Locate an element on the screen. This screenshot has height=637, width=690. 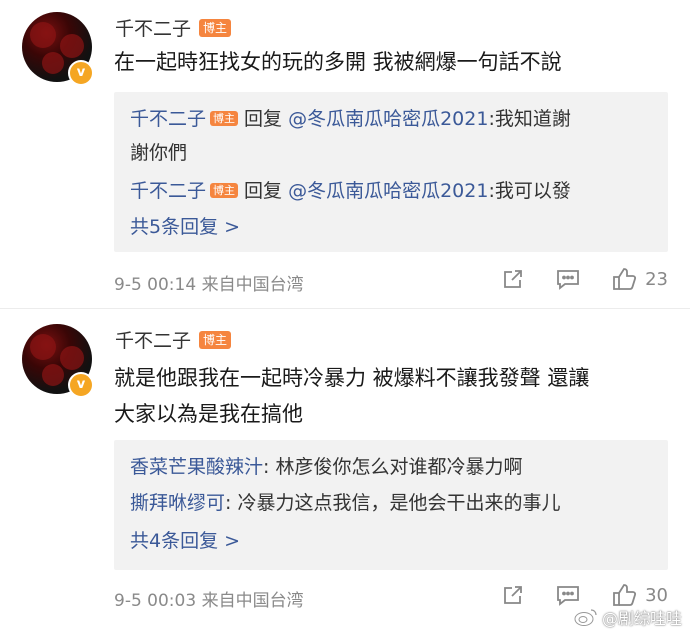
reply-author: 撕拜咻缪可 is located at coordinates (177, 503).